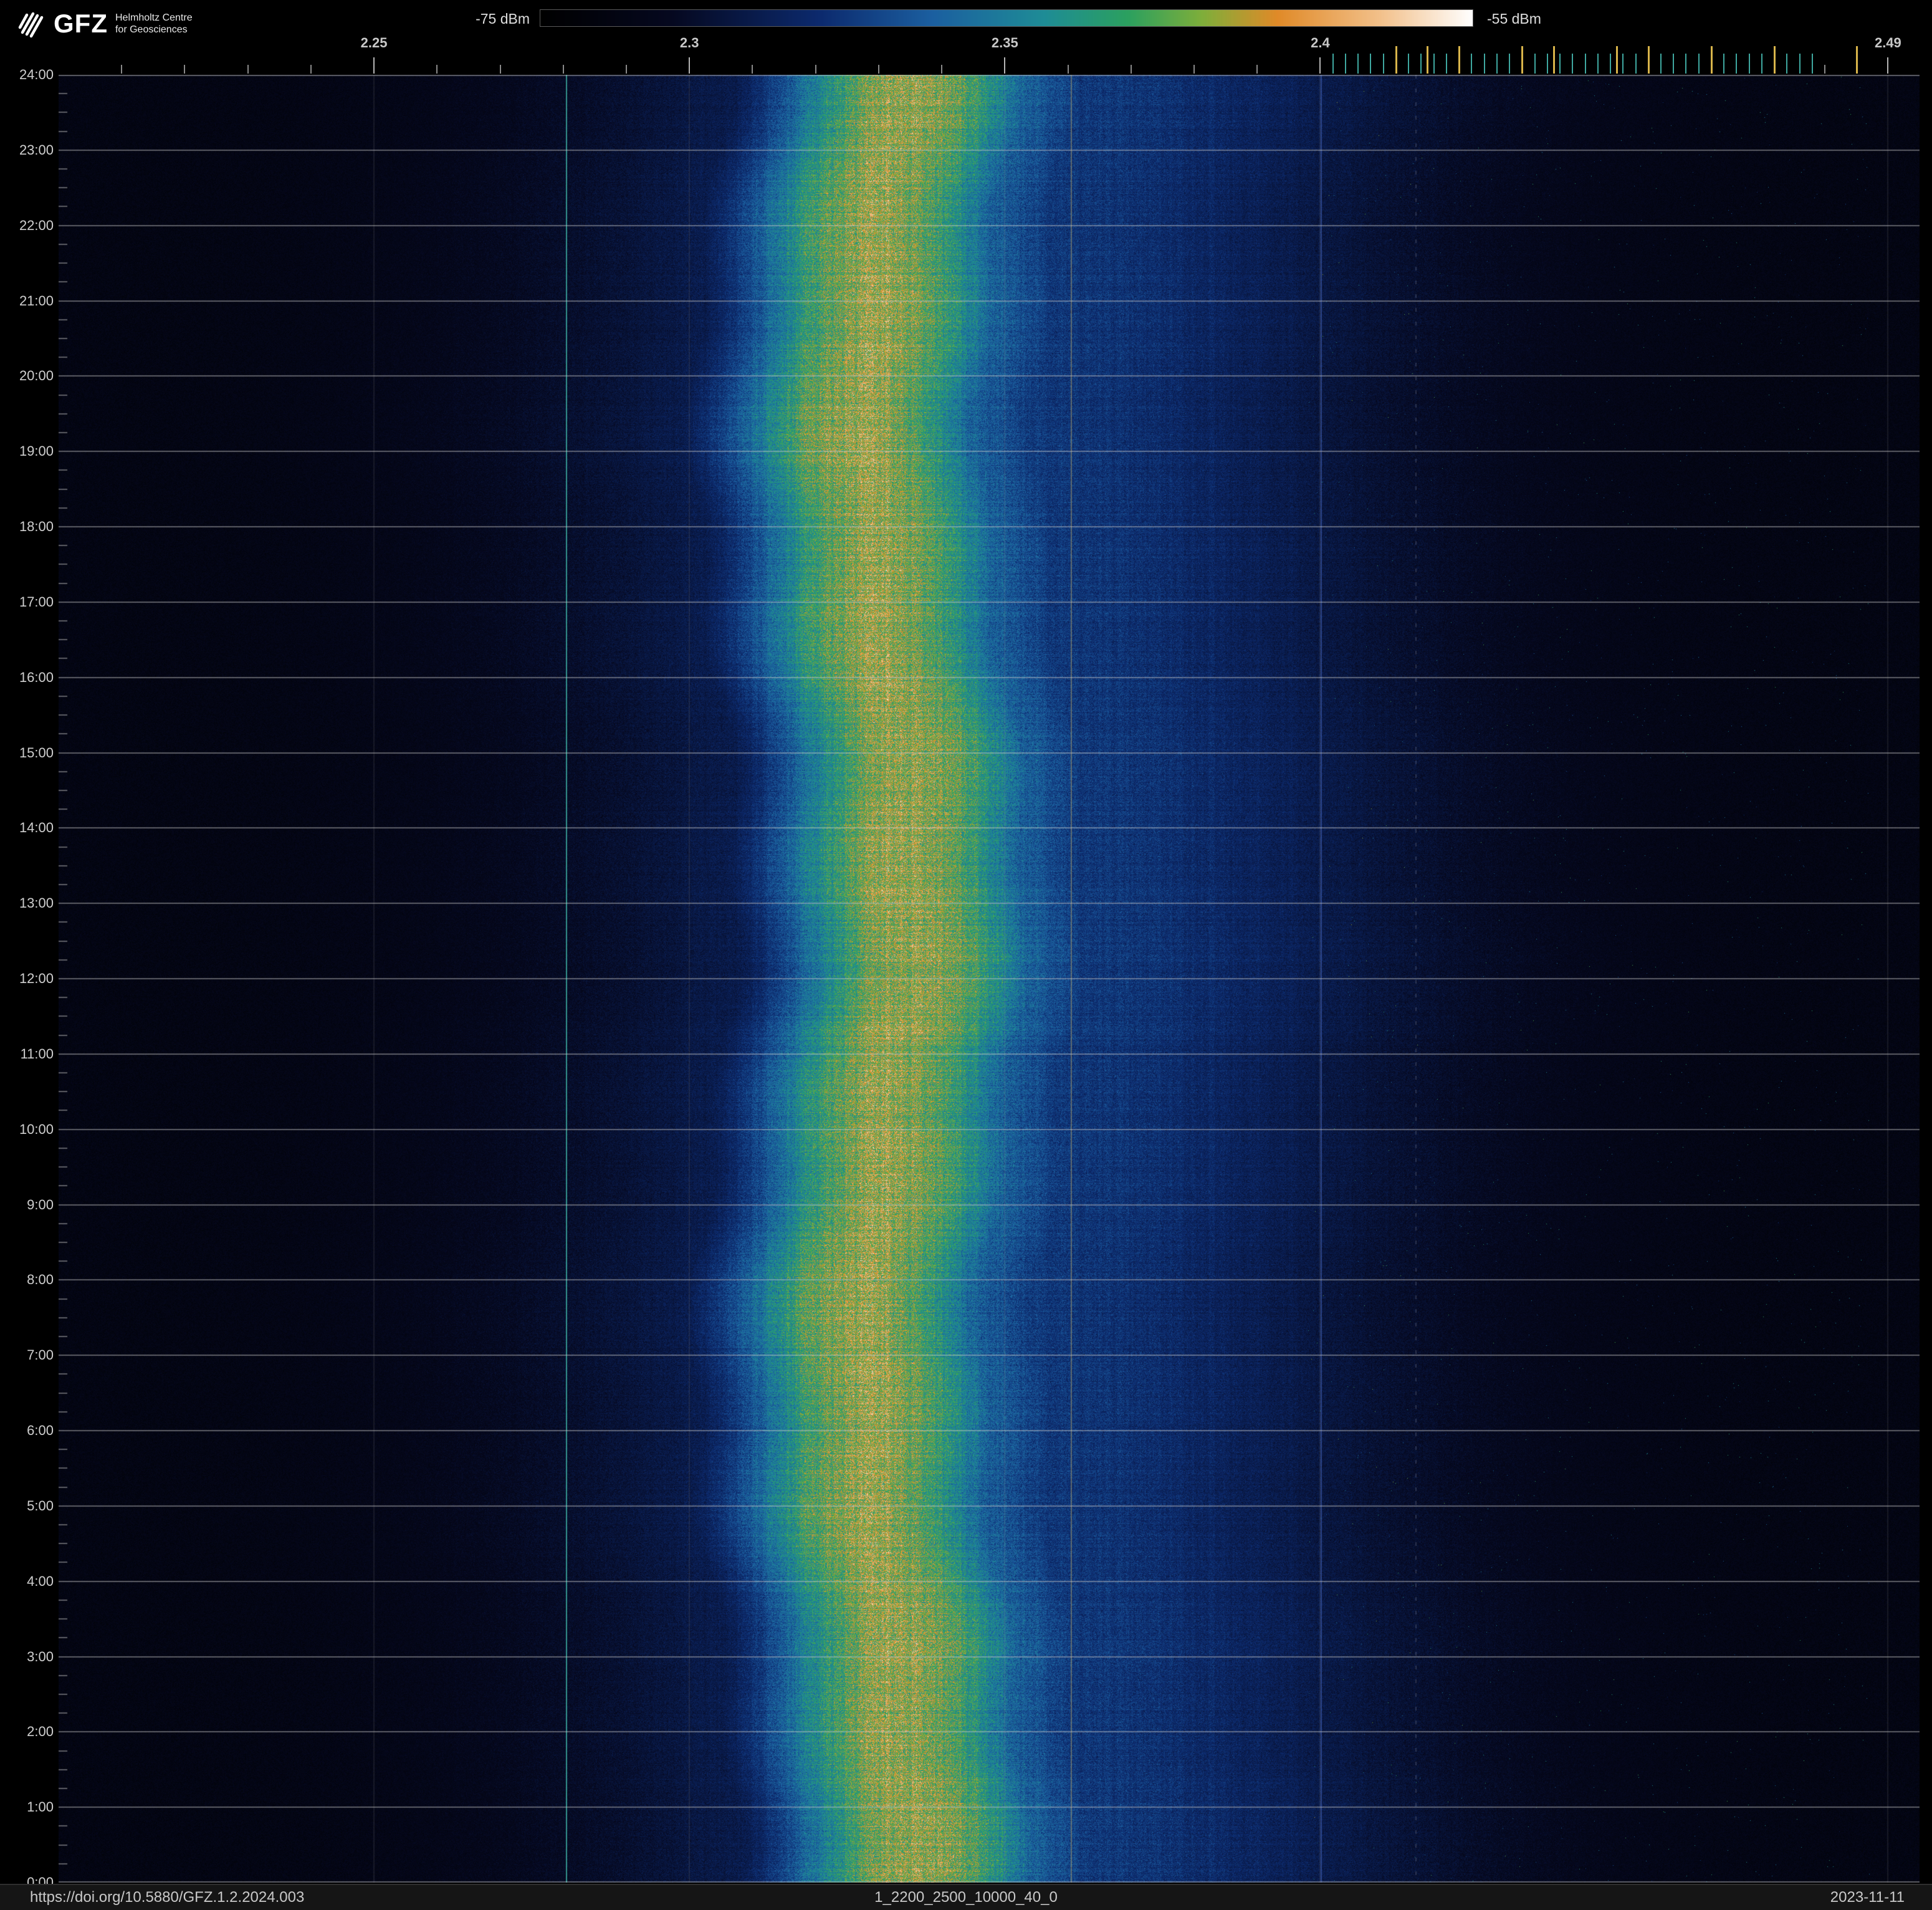  What do you see at coordinates (40, 1430) in the screenshot?
I see `time-tick-label: 6:00` at bounding box center [40, 1430].